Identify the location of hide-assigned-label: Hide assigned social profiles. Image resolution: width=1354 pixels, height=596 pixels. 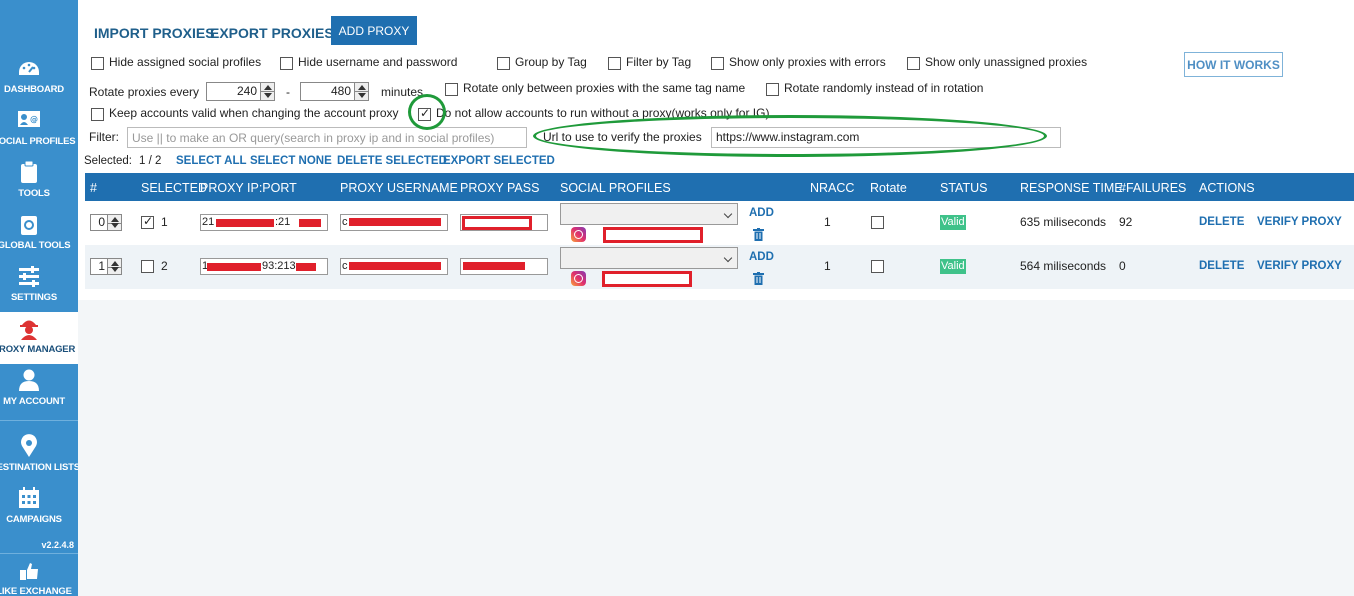
(185, 62).